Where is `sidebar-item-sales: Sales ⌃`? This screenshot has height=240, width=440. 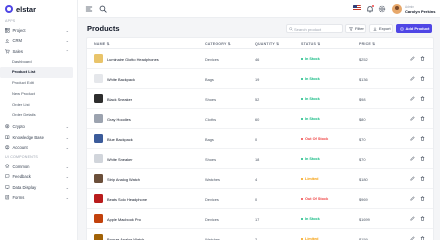 sidebar-item-sales: Sales ⌃ is located at coordinates (38, 51).